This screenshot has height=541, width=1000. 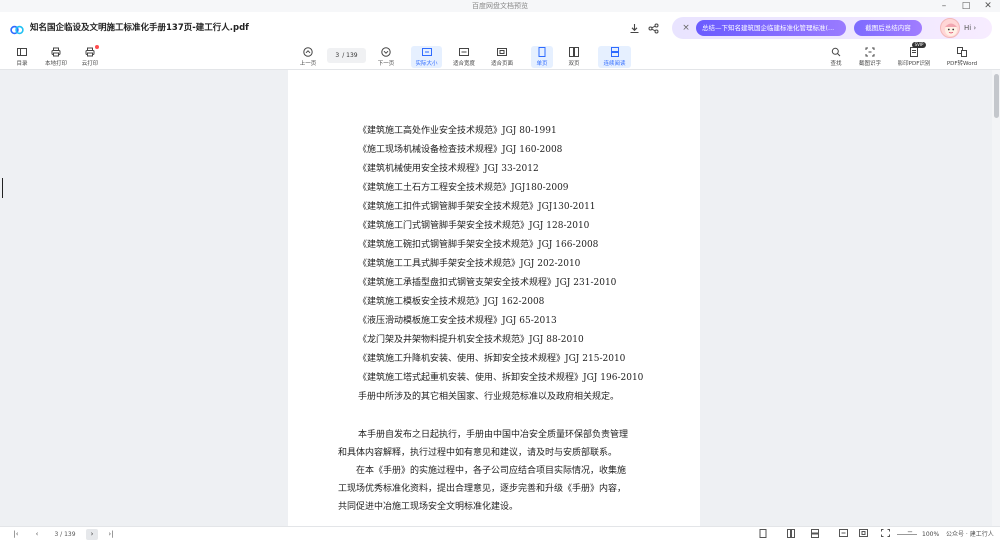 What do you see at coordinates (962, 64) in the screenshot?
I see `pdf-to-word-label: PDF转Word` at bounding box center [962, 64].